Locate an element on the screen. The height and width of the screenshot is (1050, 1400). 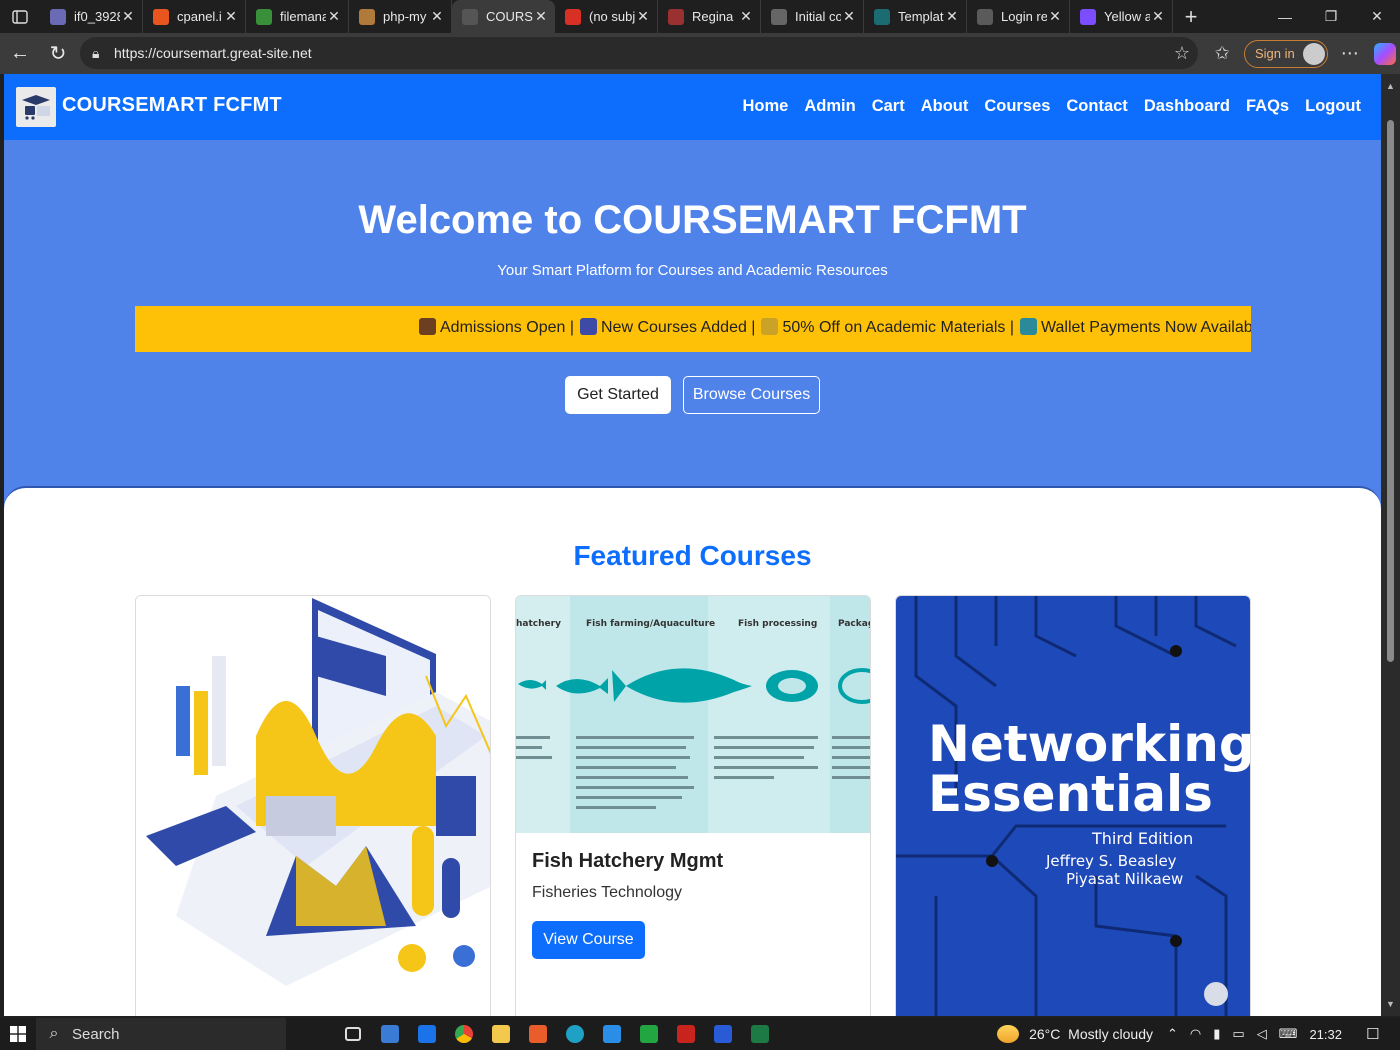
nav-link-dashboard: Dashboard is located at coordinates (1187, 106).